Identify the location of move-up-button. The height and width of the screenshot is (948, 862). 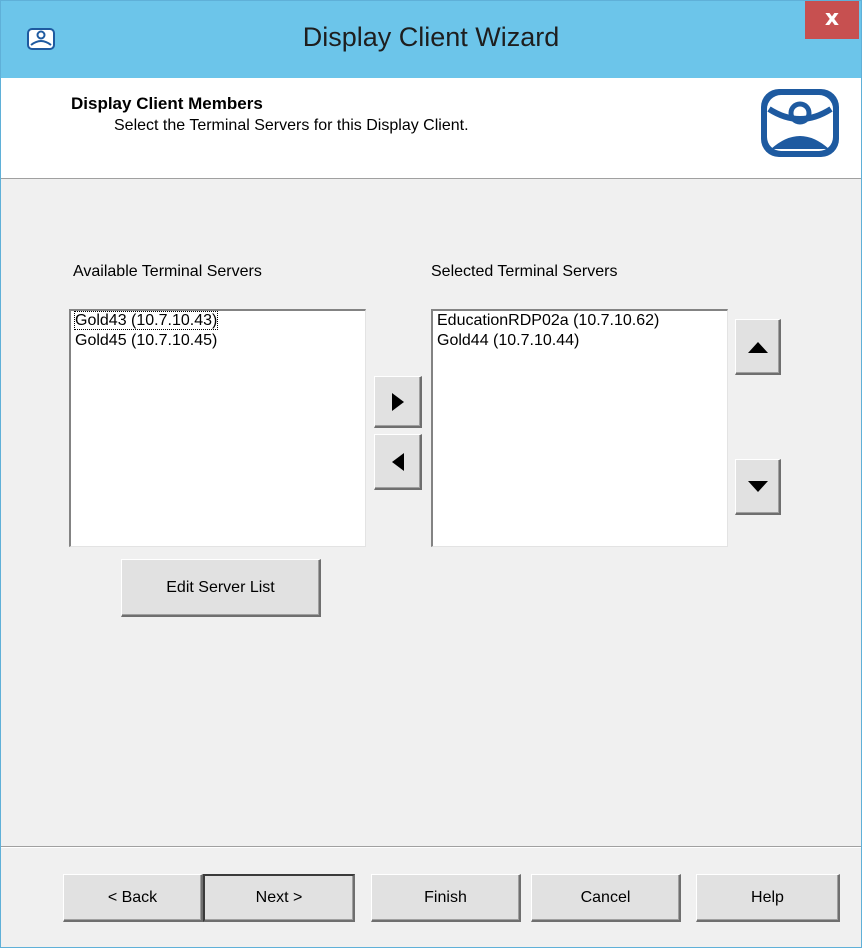
(758, 347).